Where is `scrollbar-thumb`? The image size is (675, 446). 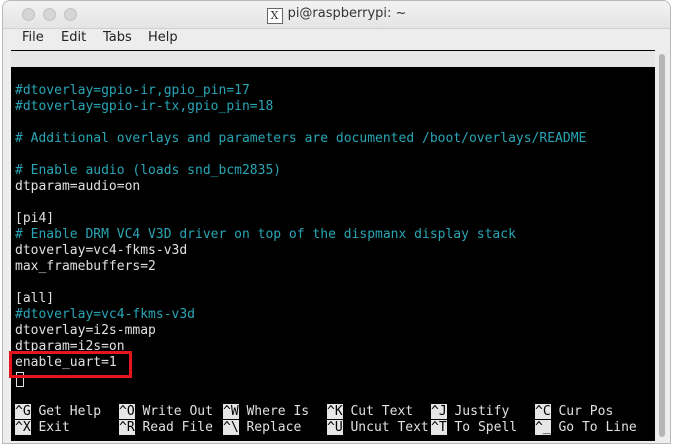 scrollbar-thumb is located at coordinates (662, 245).